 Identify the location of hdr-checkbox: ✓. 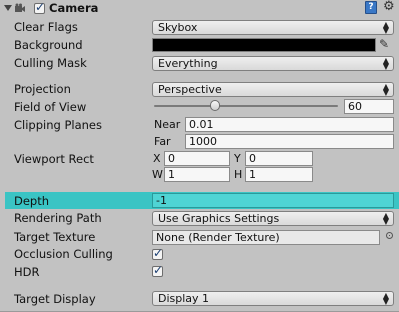
(158, 270).